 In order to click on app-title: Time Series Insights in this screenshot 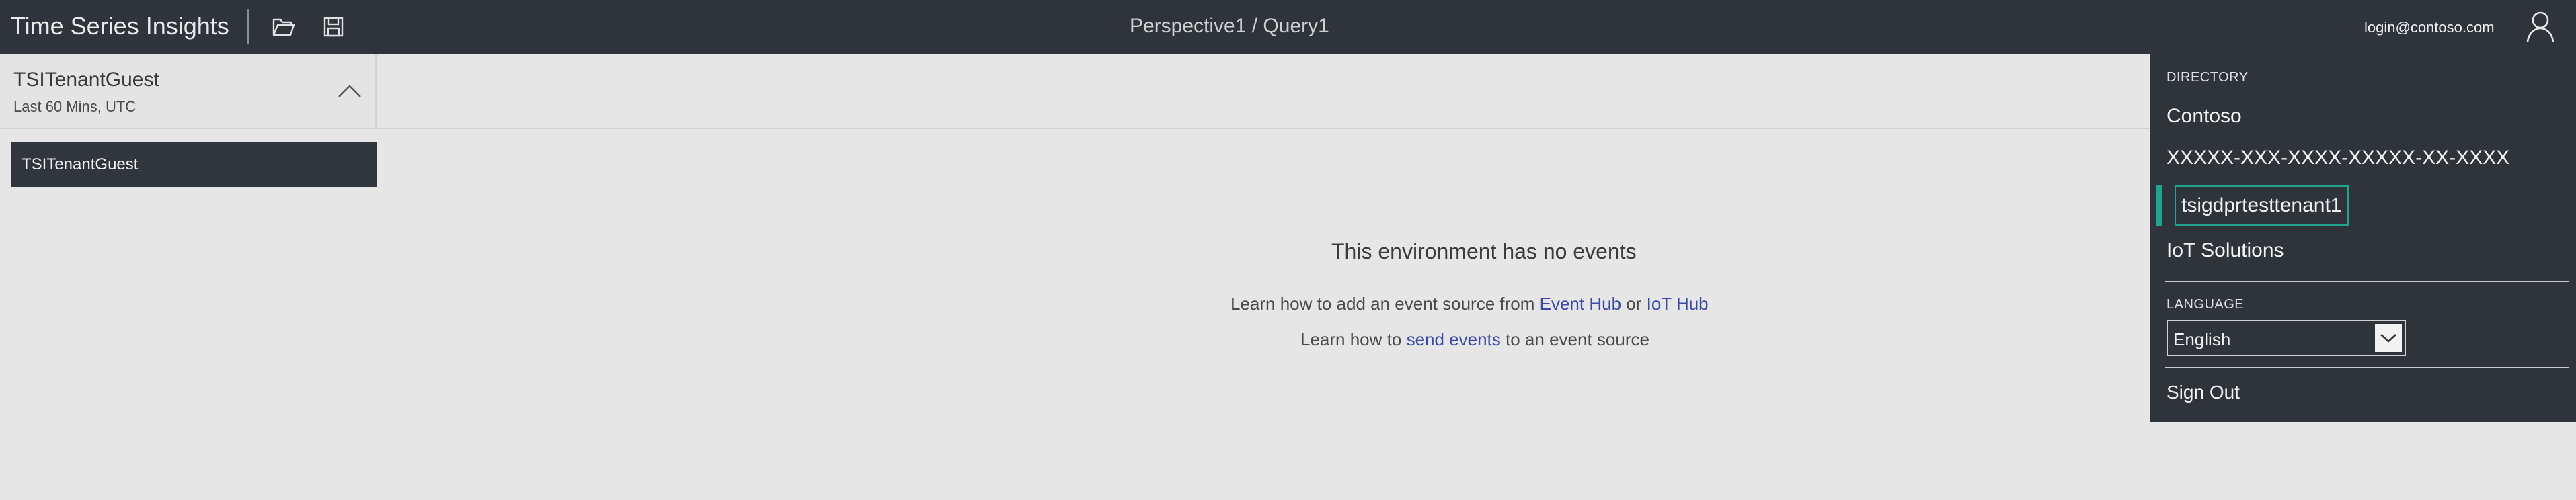, I will do `click(120, 26)`.